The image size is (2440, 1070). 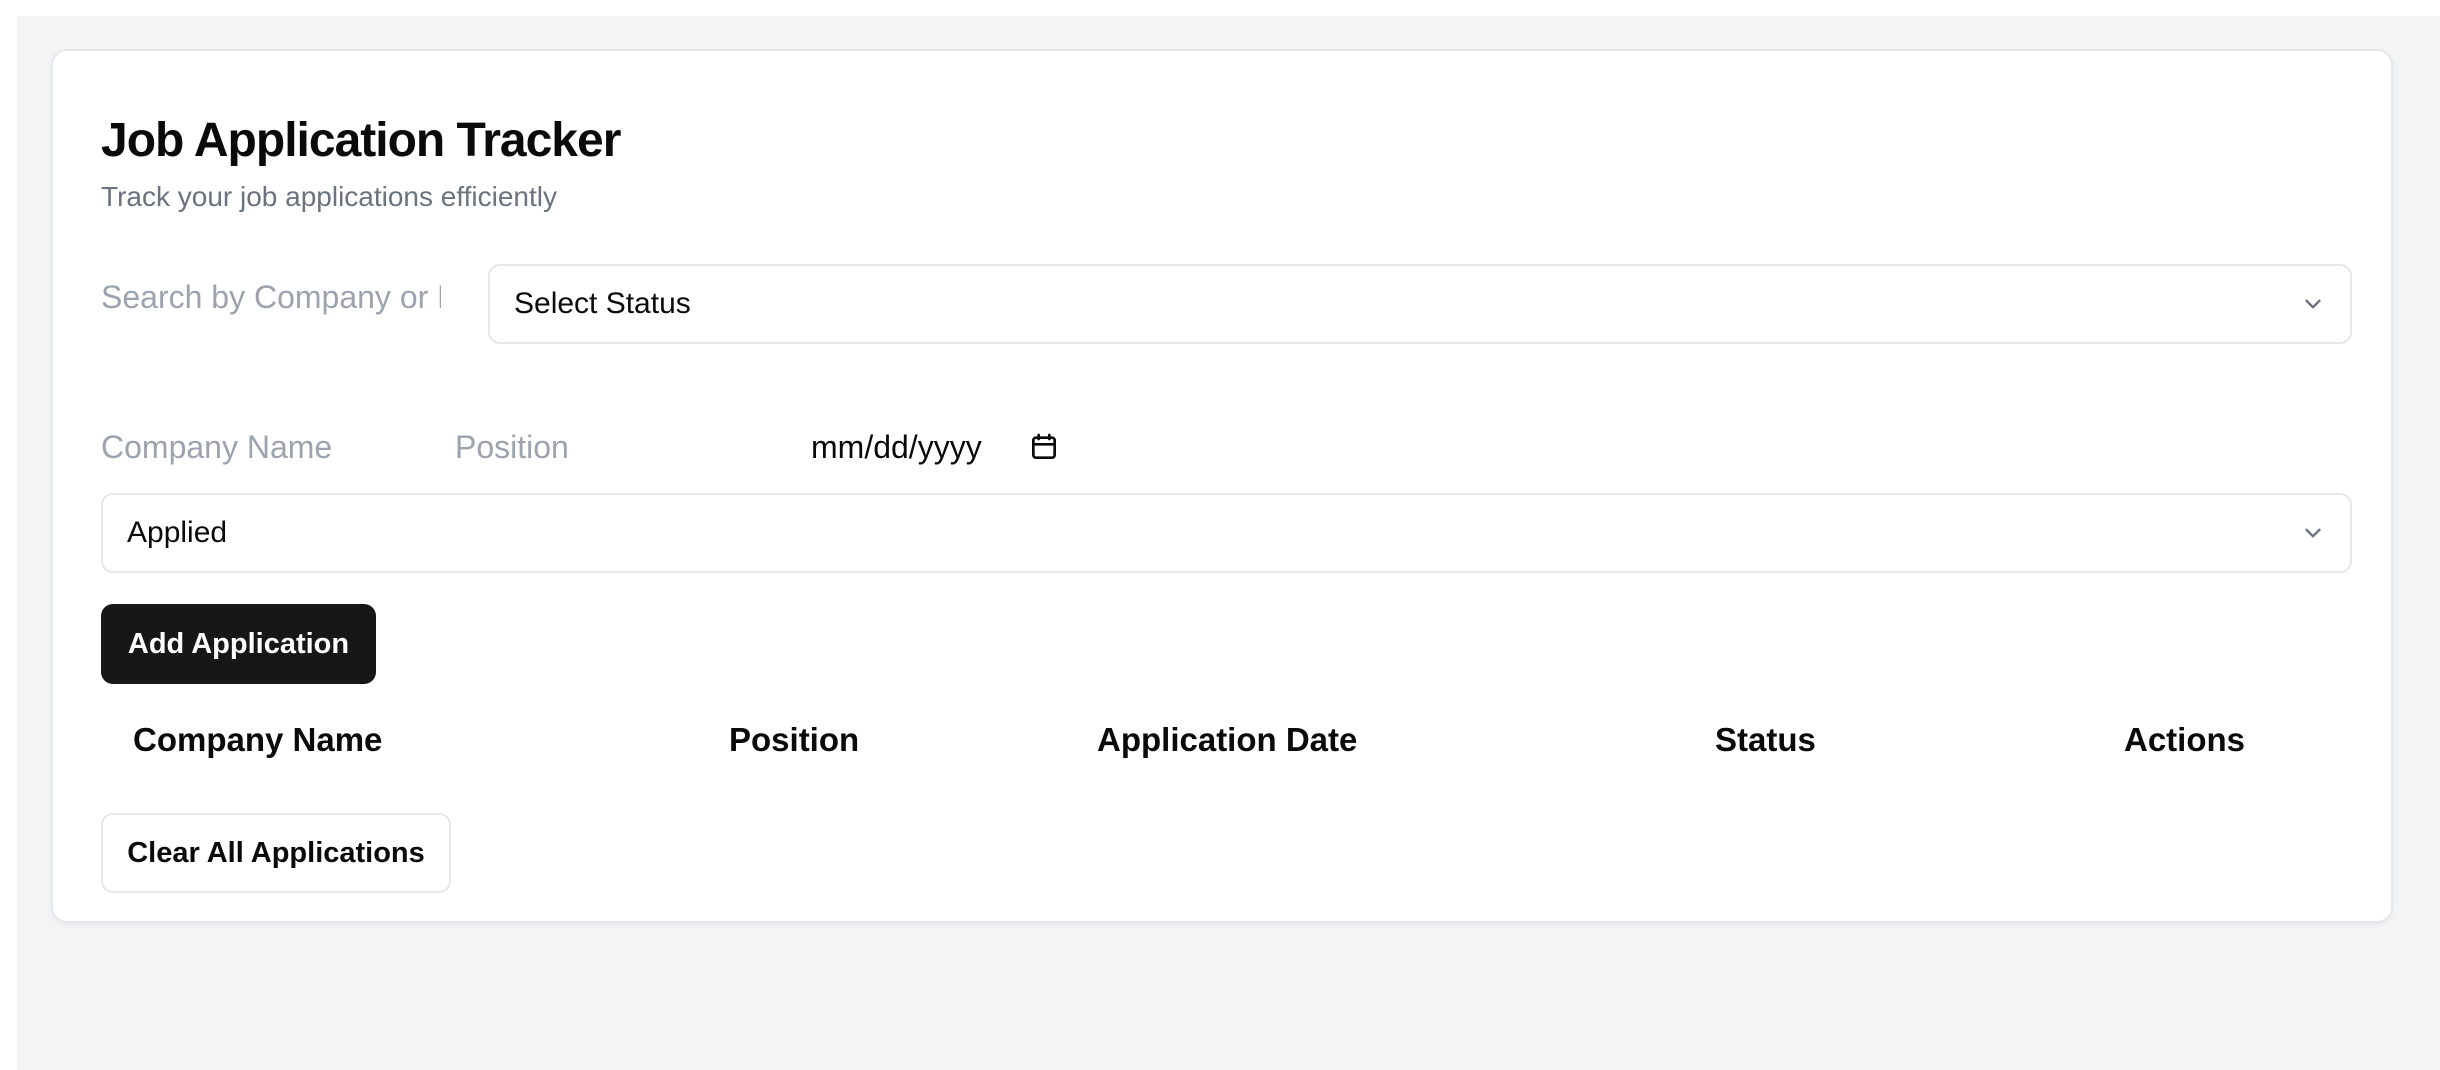 What do you see at coordinates (2185, 739) in the screenshot?
I see `column-header-actions: Actions` at bounding box center [2185, 739].